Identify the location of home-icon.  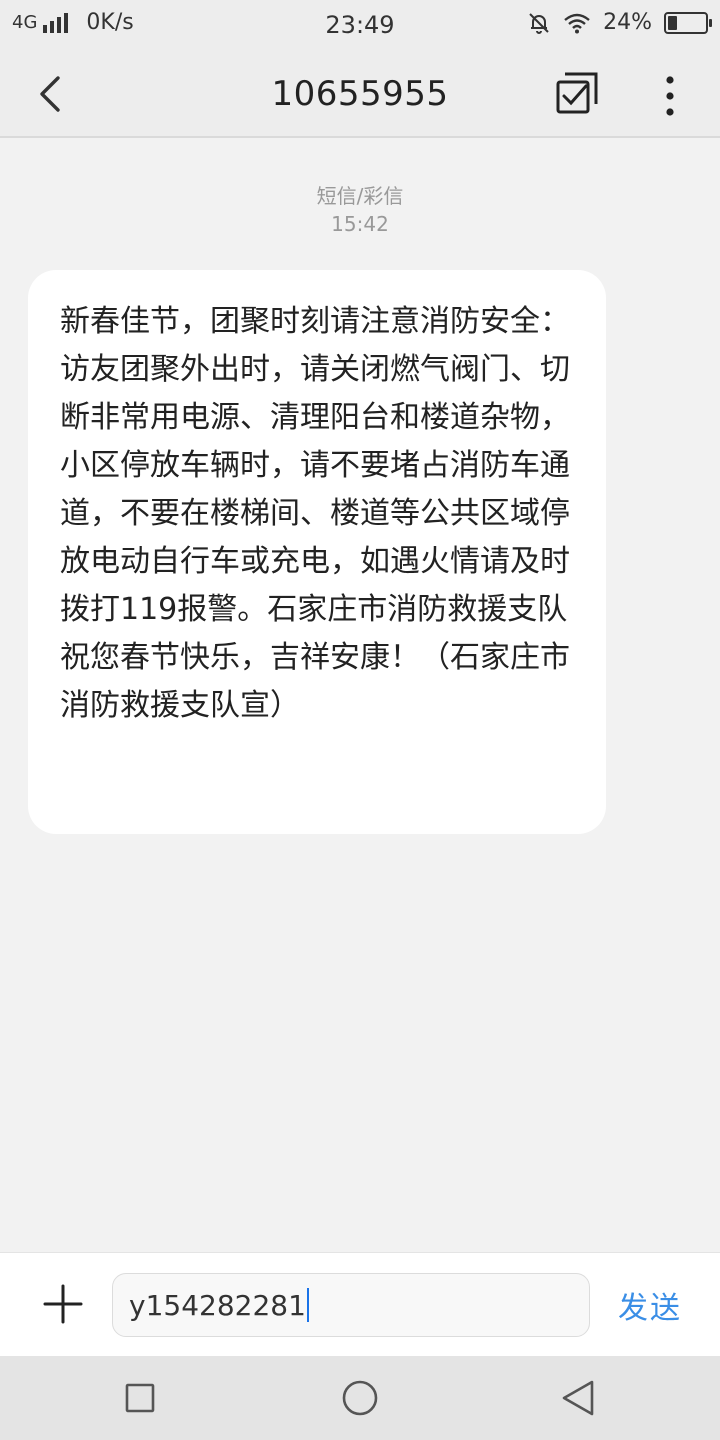
(360, 1398).